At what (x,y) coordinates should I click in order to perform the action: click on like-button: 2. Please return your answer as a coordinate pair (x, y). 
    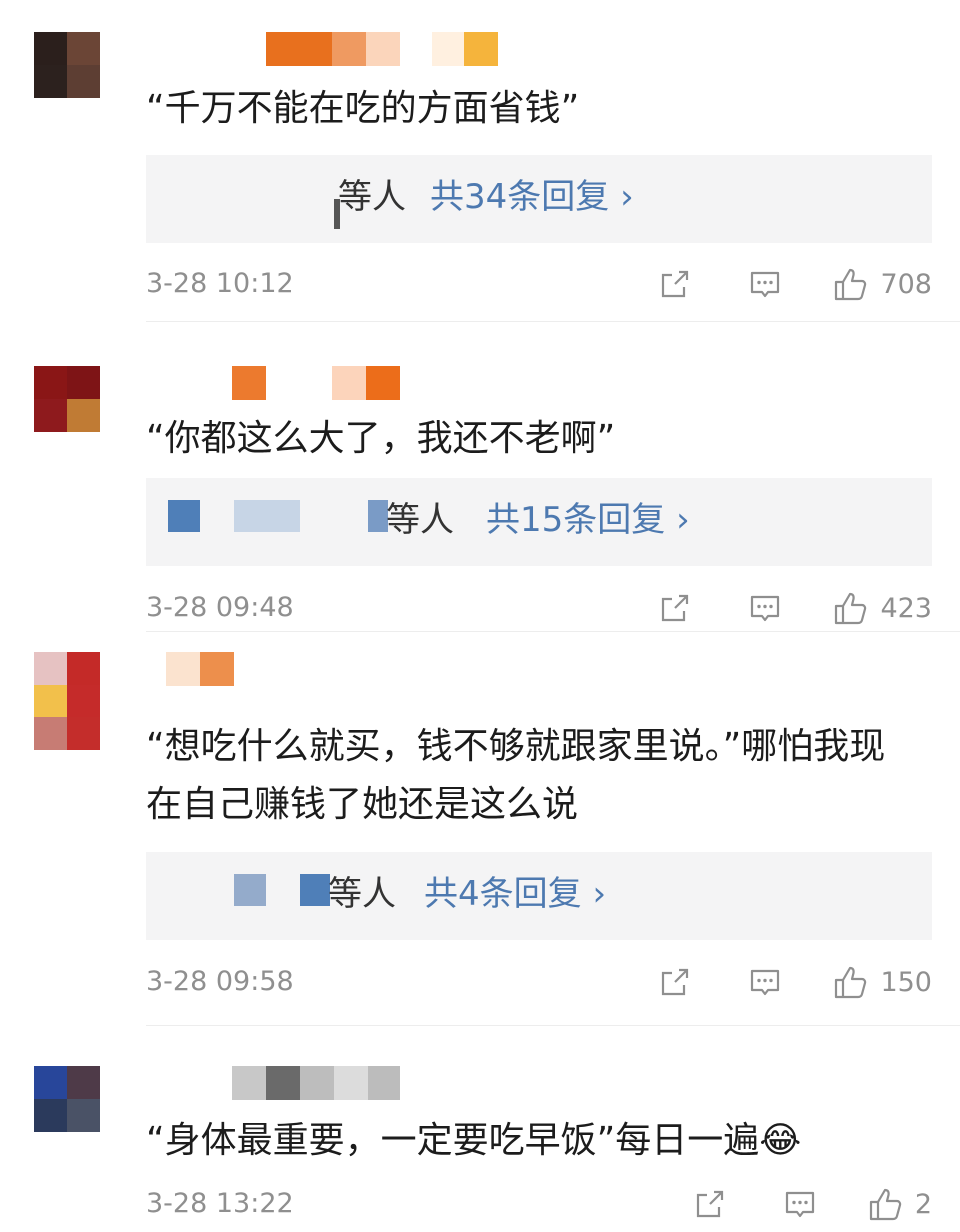
    Looking at the image, I should click on (899, 1204).